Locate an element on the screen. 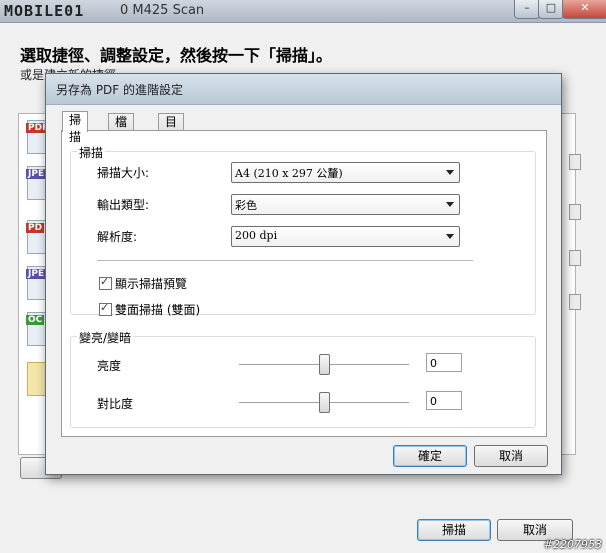 The width and height of the screenshot is (606, 553). resolution-label: 解析度: is located at coordinates (117, 237).